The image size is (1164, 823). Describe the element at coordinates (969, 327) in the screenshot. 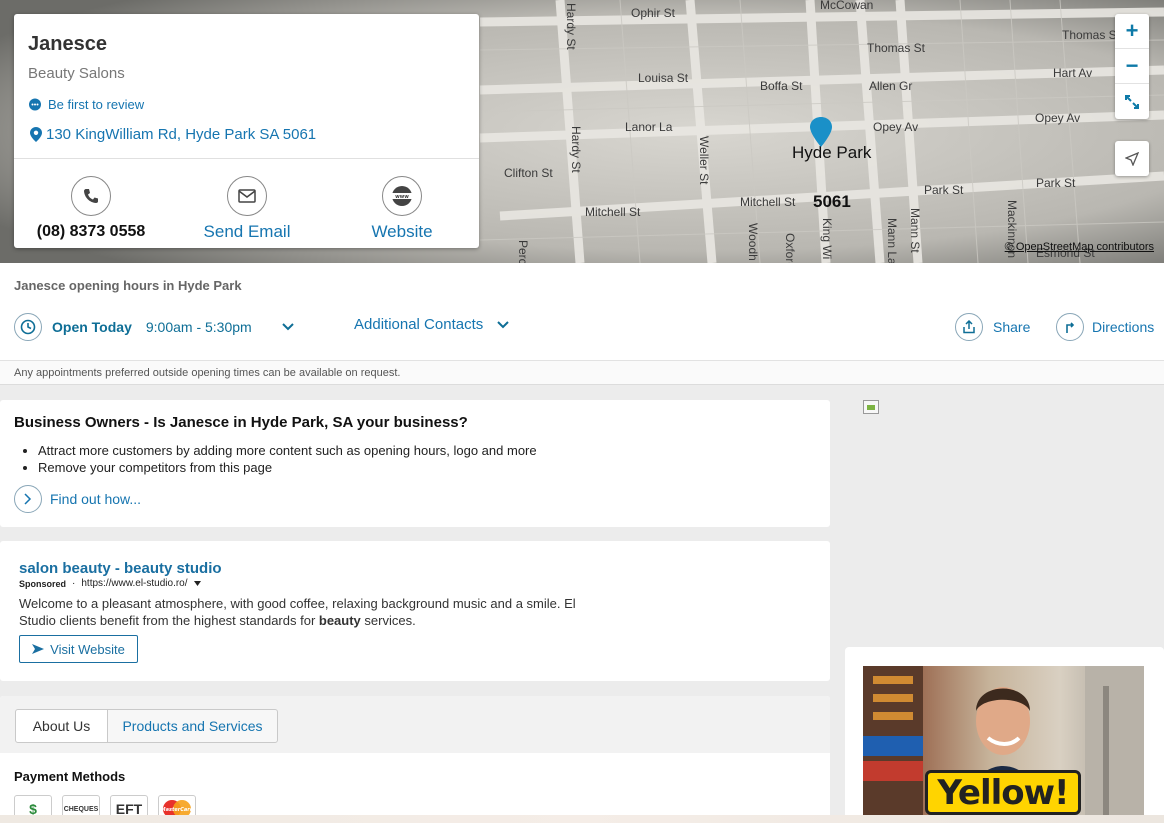

I see `share-icon` at that location.